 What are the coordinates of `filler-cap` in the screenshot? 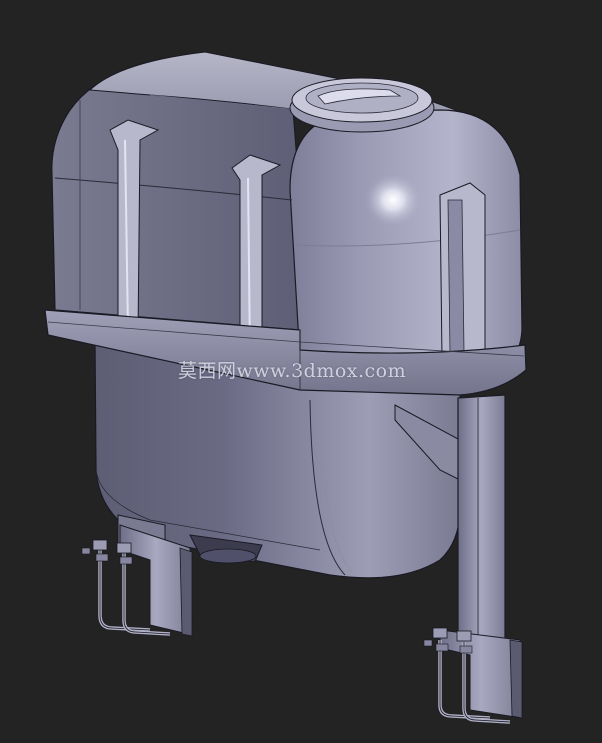 It's located at (362, 105).